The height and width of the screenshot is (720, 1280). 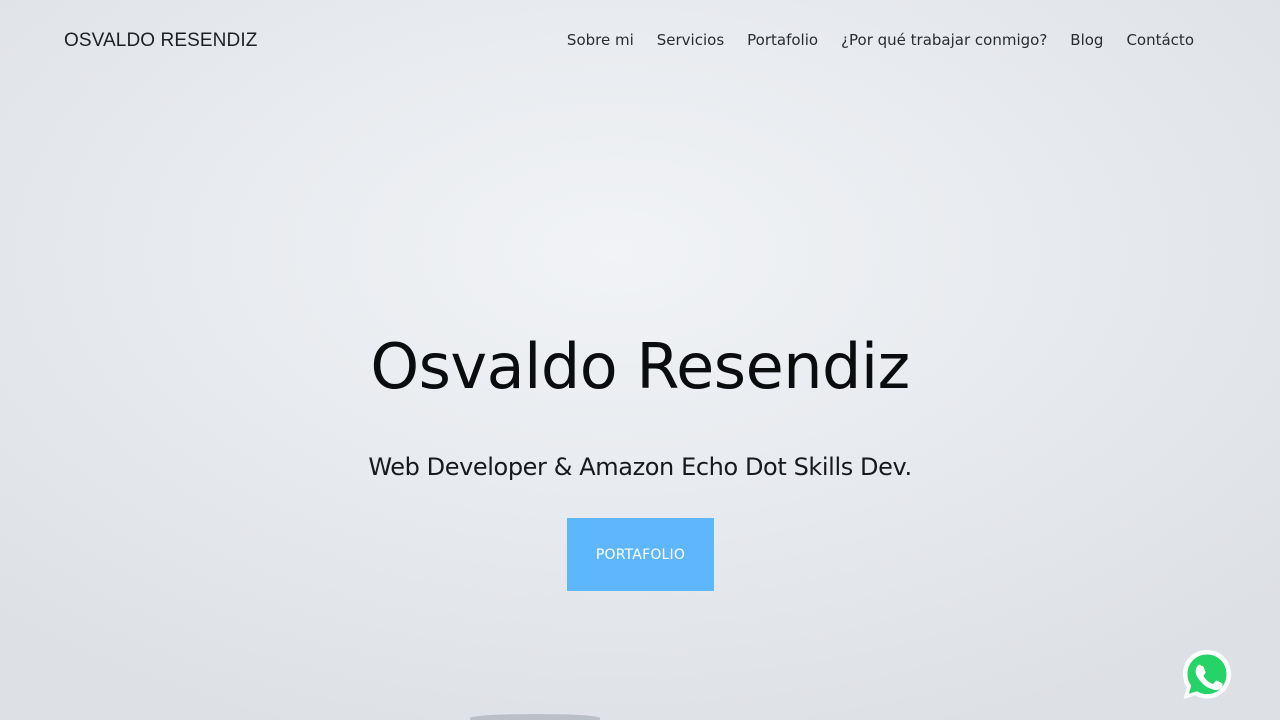 What do you see at coordinates (535, 717) in the screenshot?
I see `partial-image-edge` at bounding box center [535, 717].